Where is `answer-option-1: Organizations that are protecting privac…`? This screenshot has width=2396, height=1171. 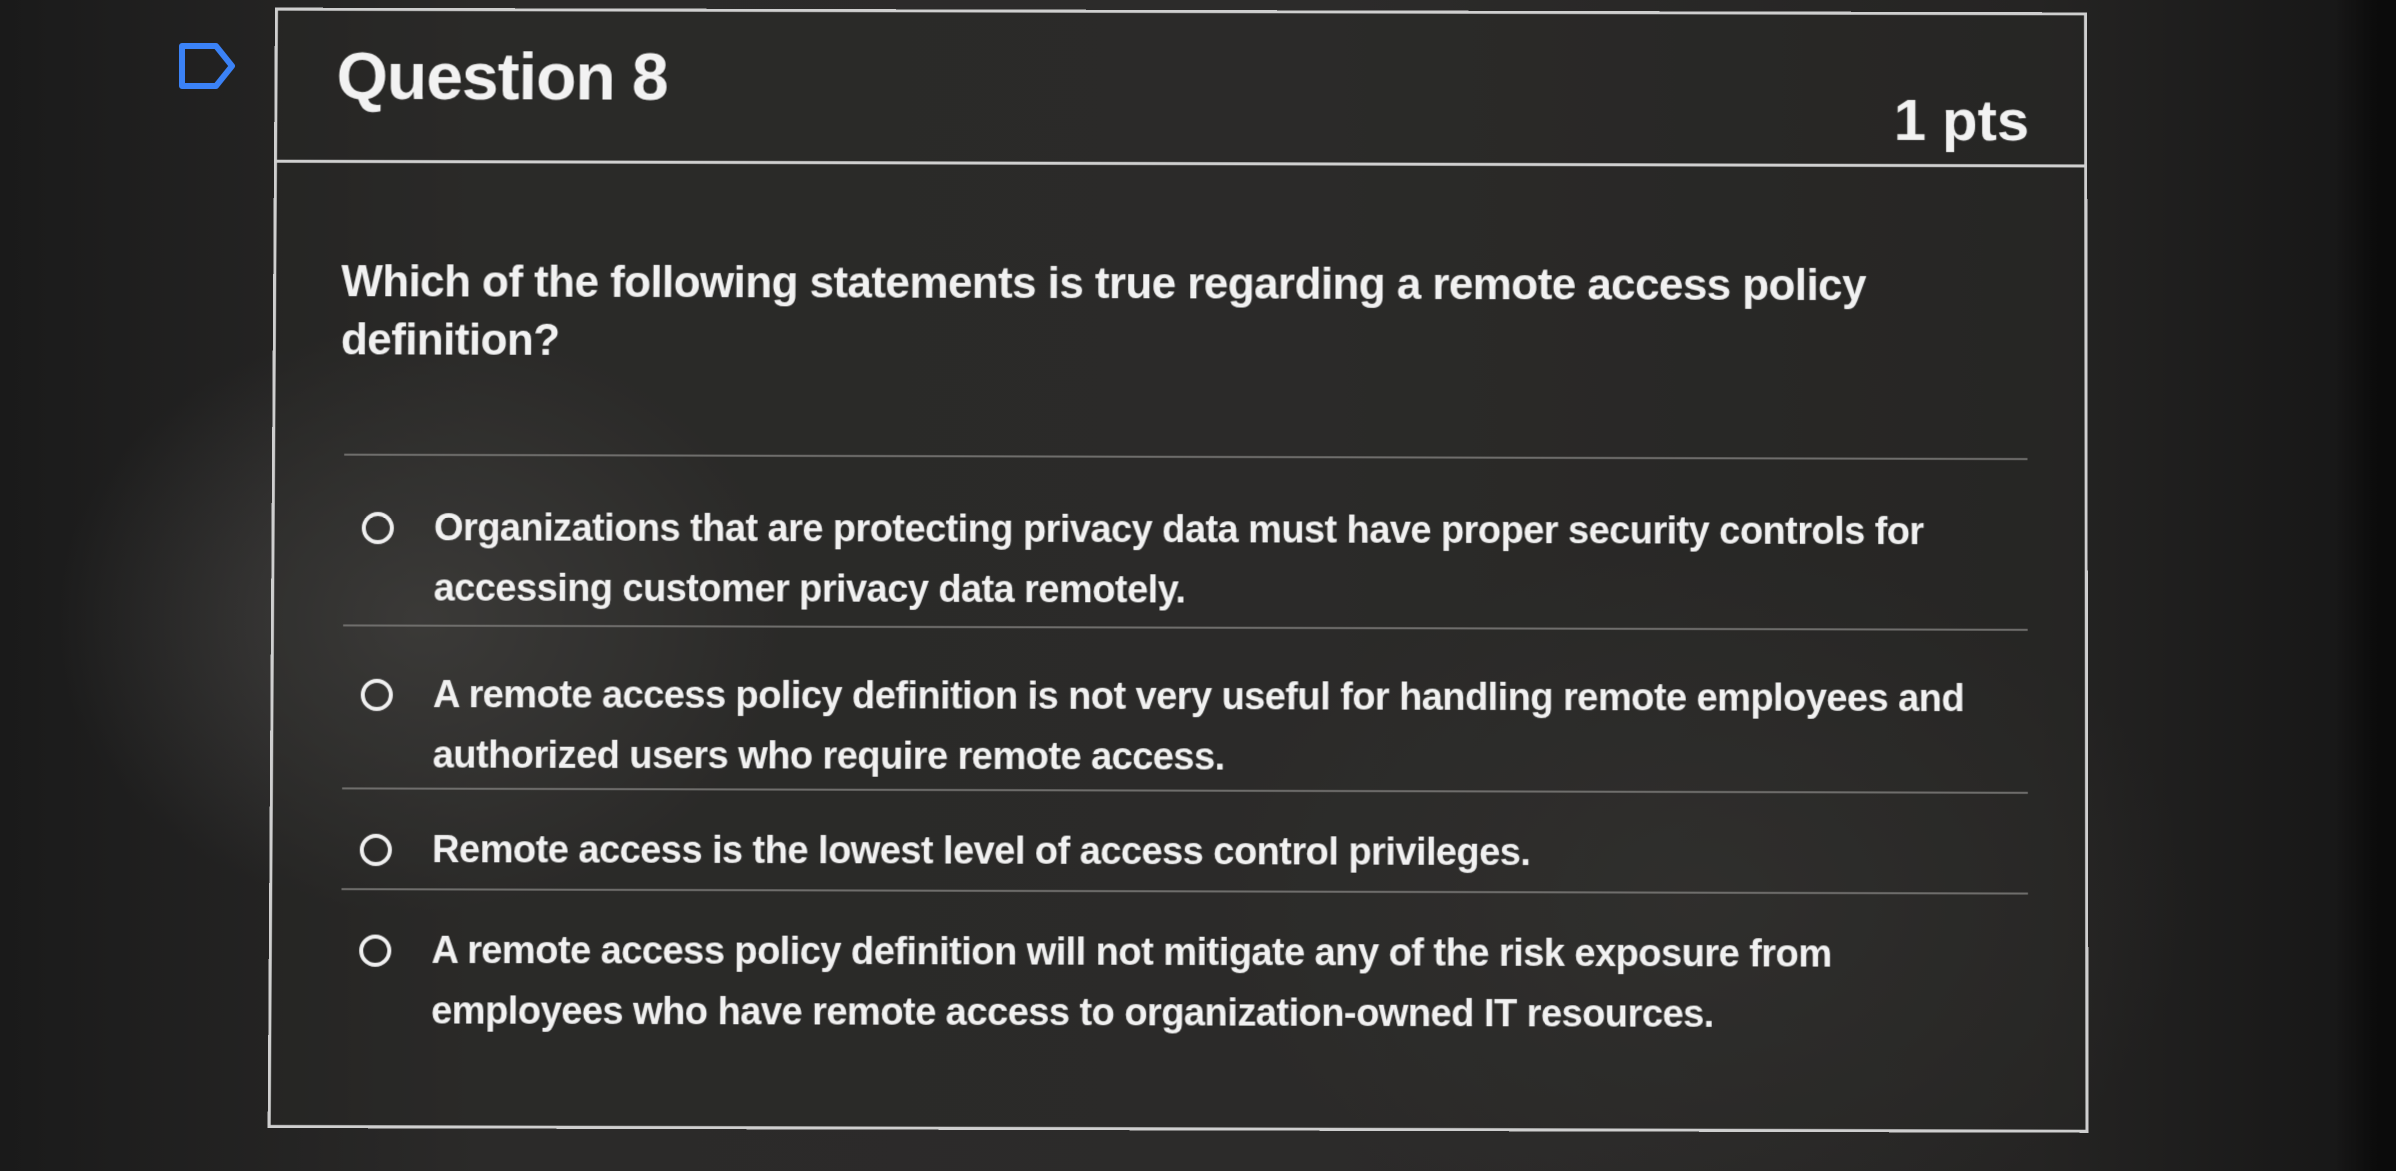
answer-option-1: Organizations that are protecting privac… is located at coordinates (1185, 541).